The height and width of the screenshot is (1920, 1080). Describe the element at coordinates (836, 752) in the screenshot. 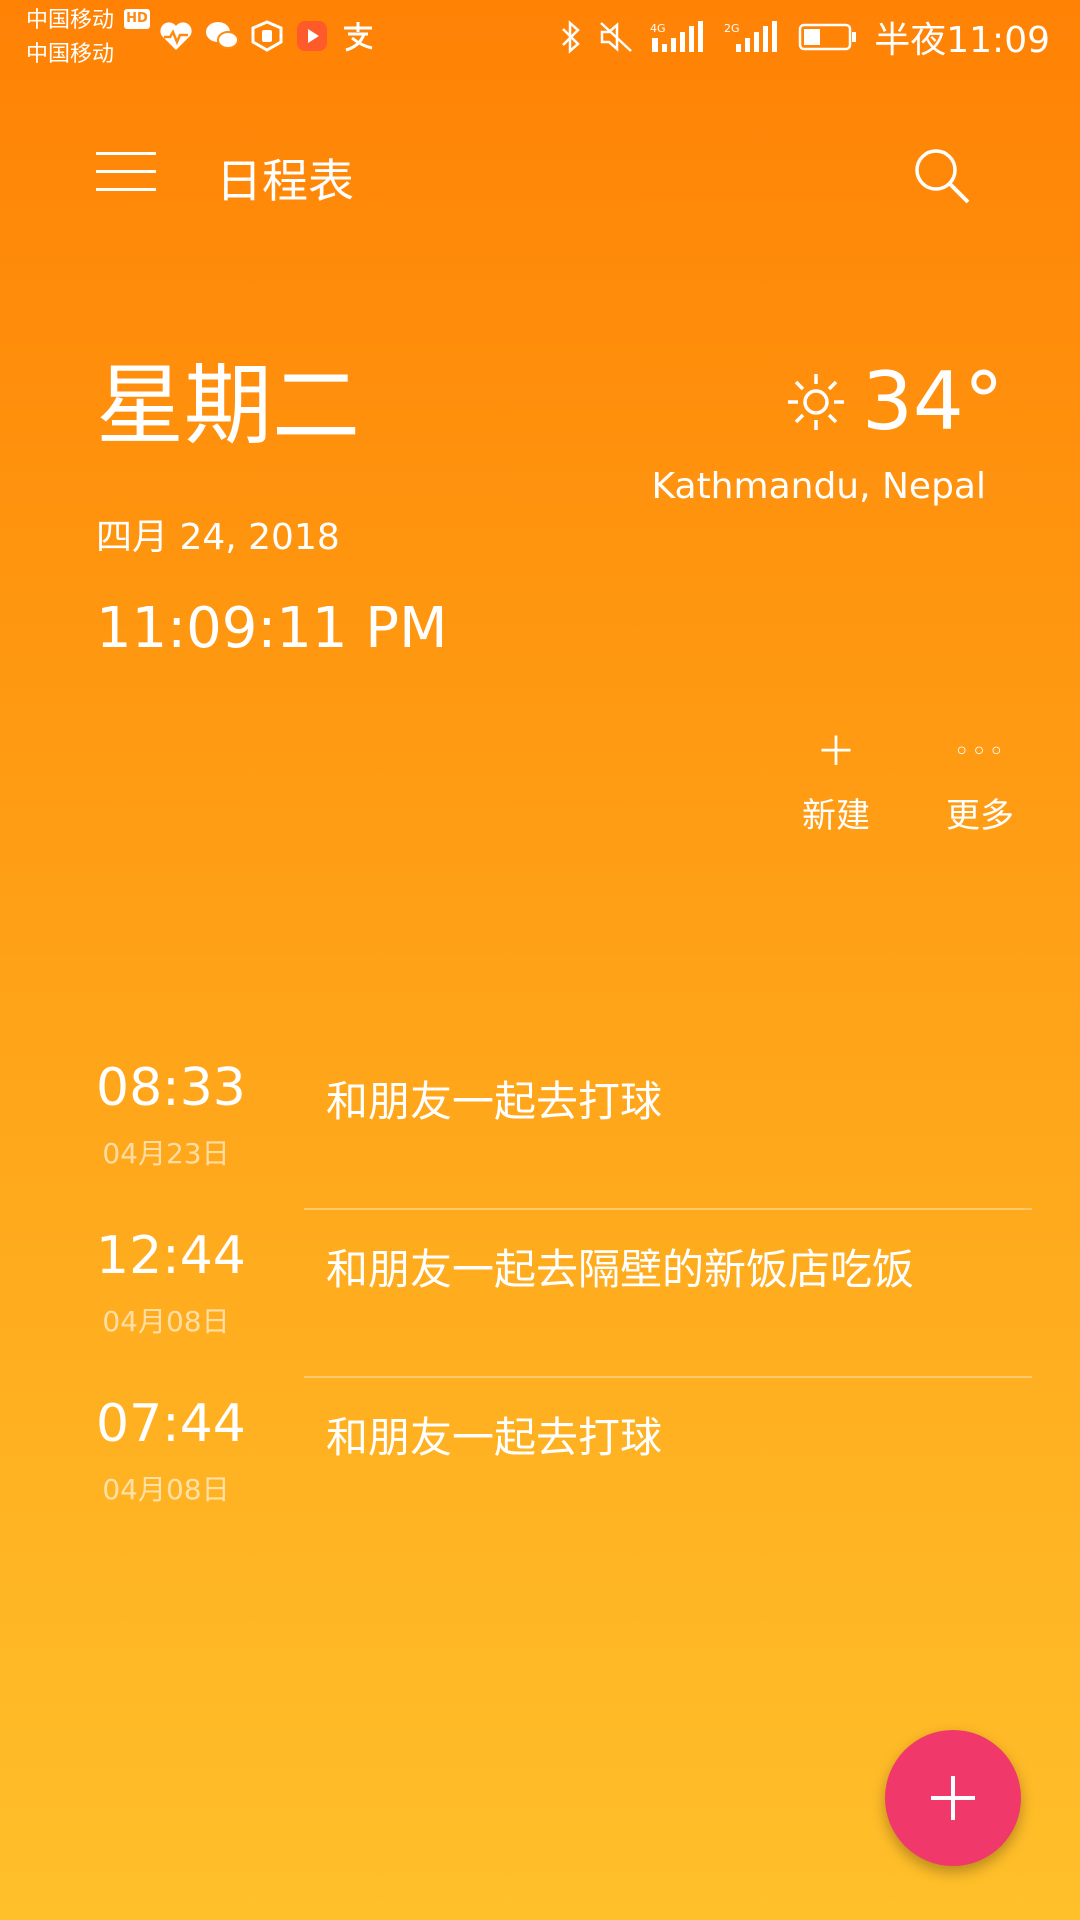

I see `plus-icon: ＋` at that location.